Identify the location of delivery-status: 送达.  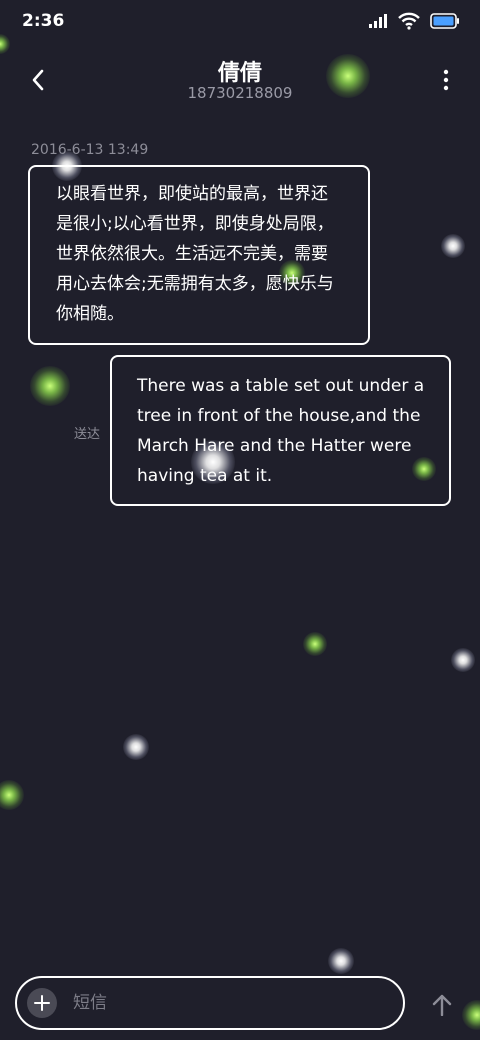
(87, 434).